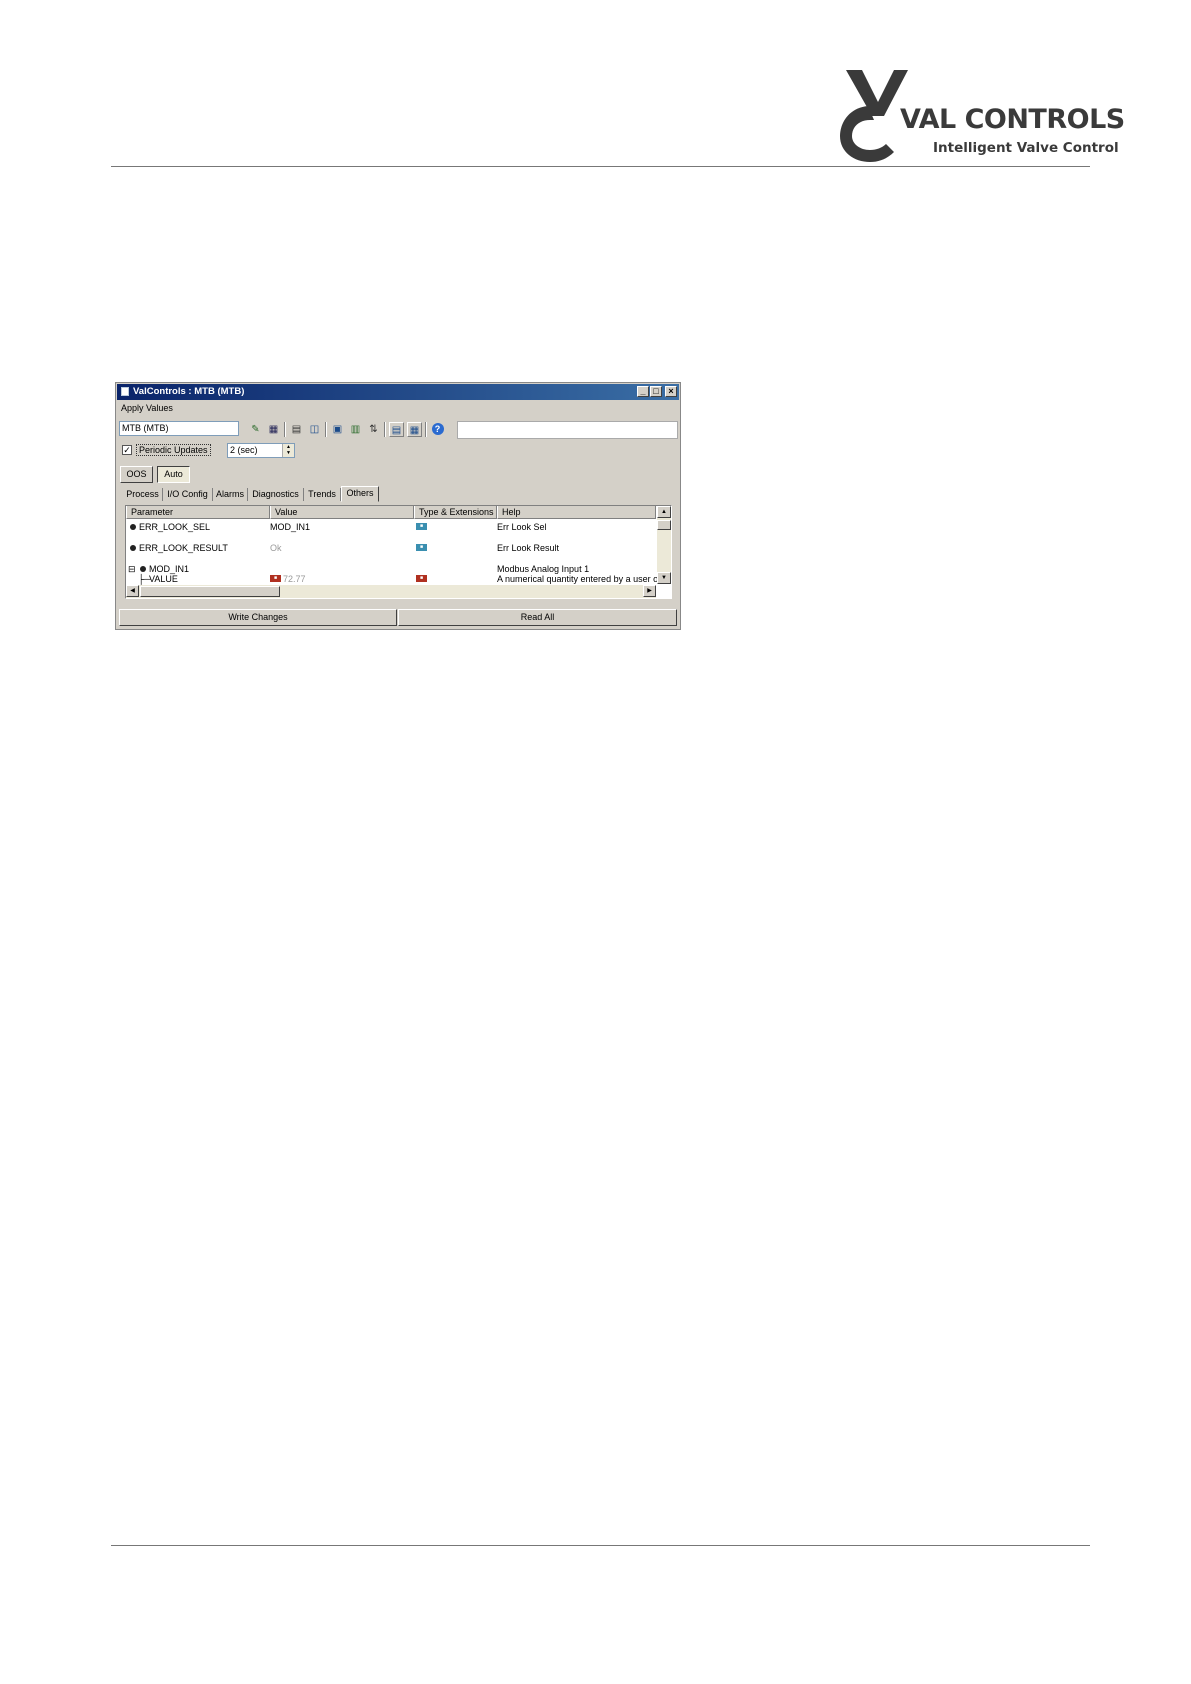  Describe the element at coordinates (255, 429) in the screenshot. I see `edit-icon: ✎` at that location.